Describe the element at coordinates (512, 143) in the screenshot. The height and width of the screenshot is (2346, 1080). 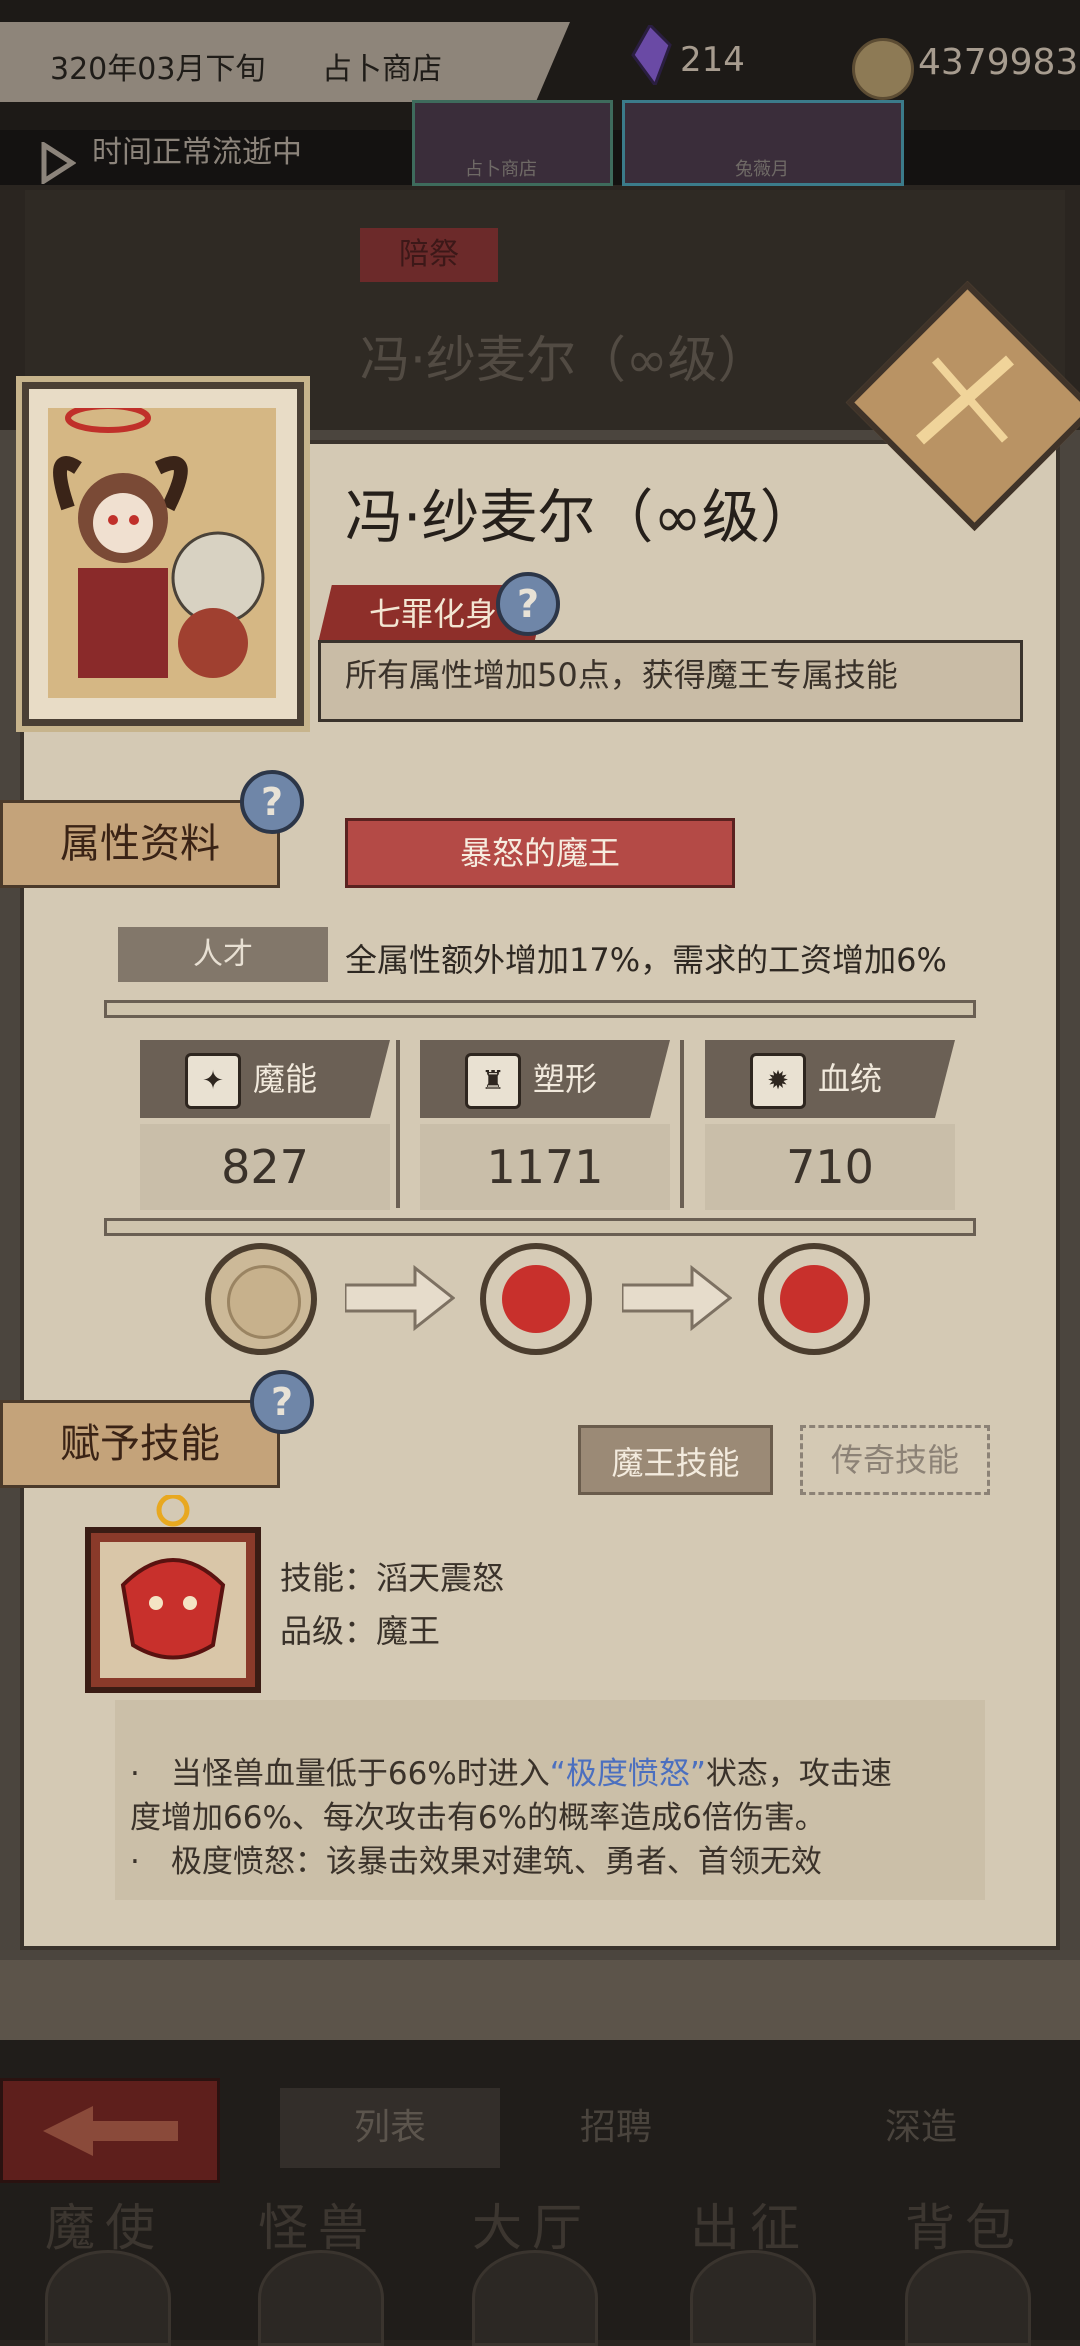
I see `mini-tab-shop: 占卜商店` at that location.